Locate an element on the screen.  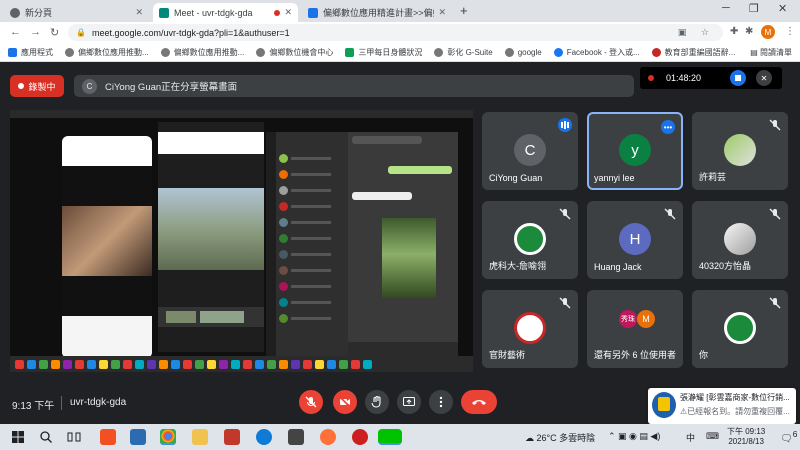
bookmark-label: google is located at coordinates (529, 52).